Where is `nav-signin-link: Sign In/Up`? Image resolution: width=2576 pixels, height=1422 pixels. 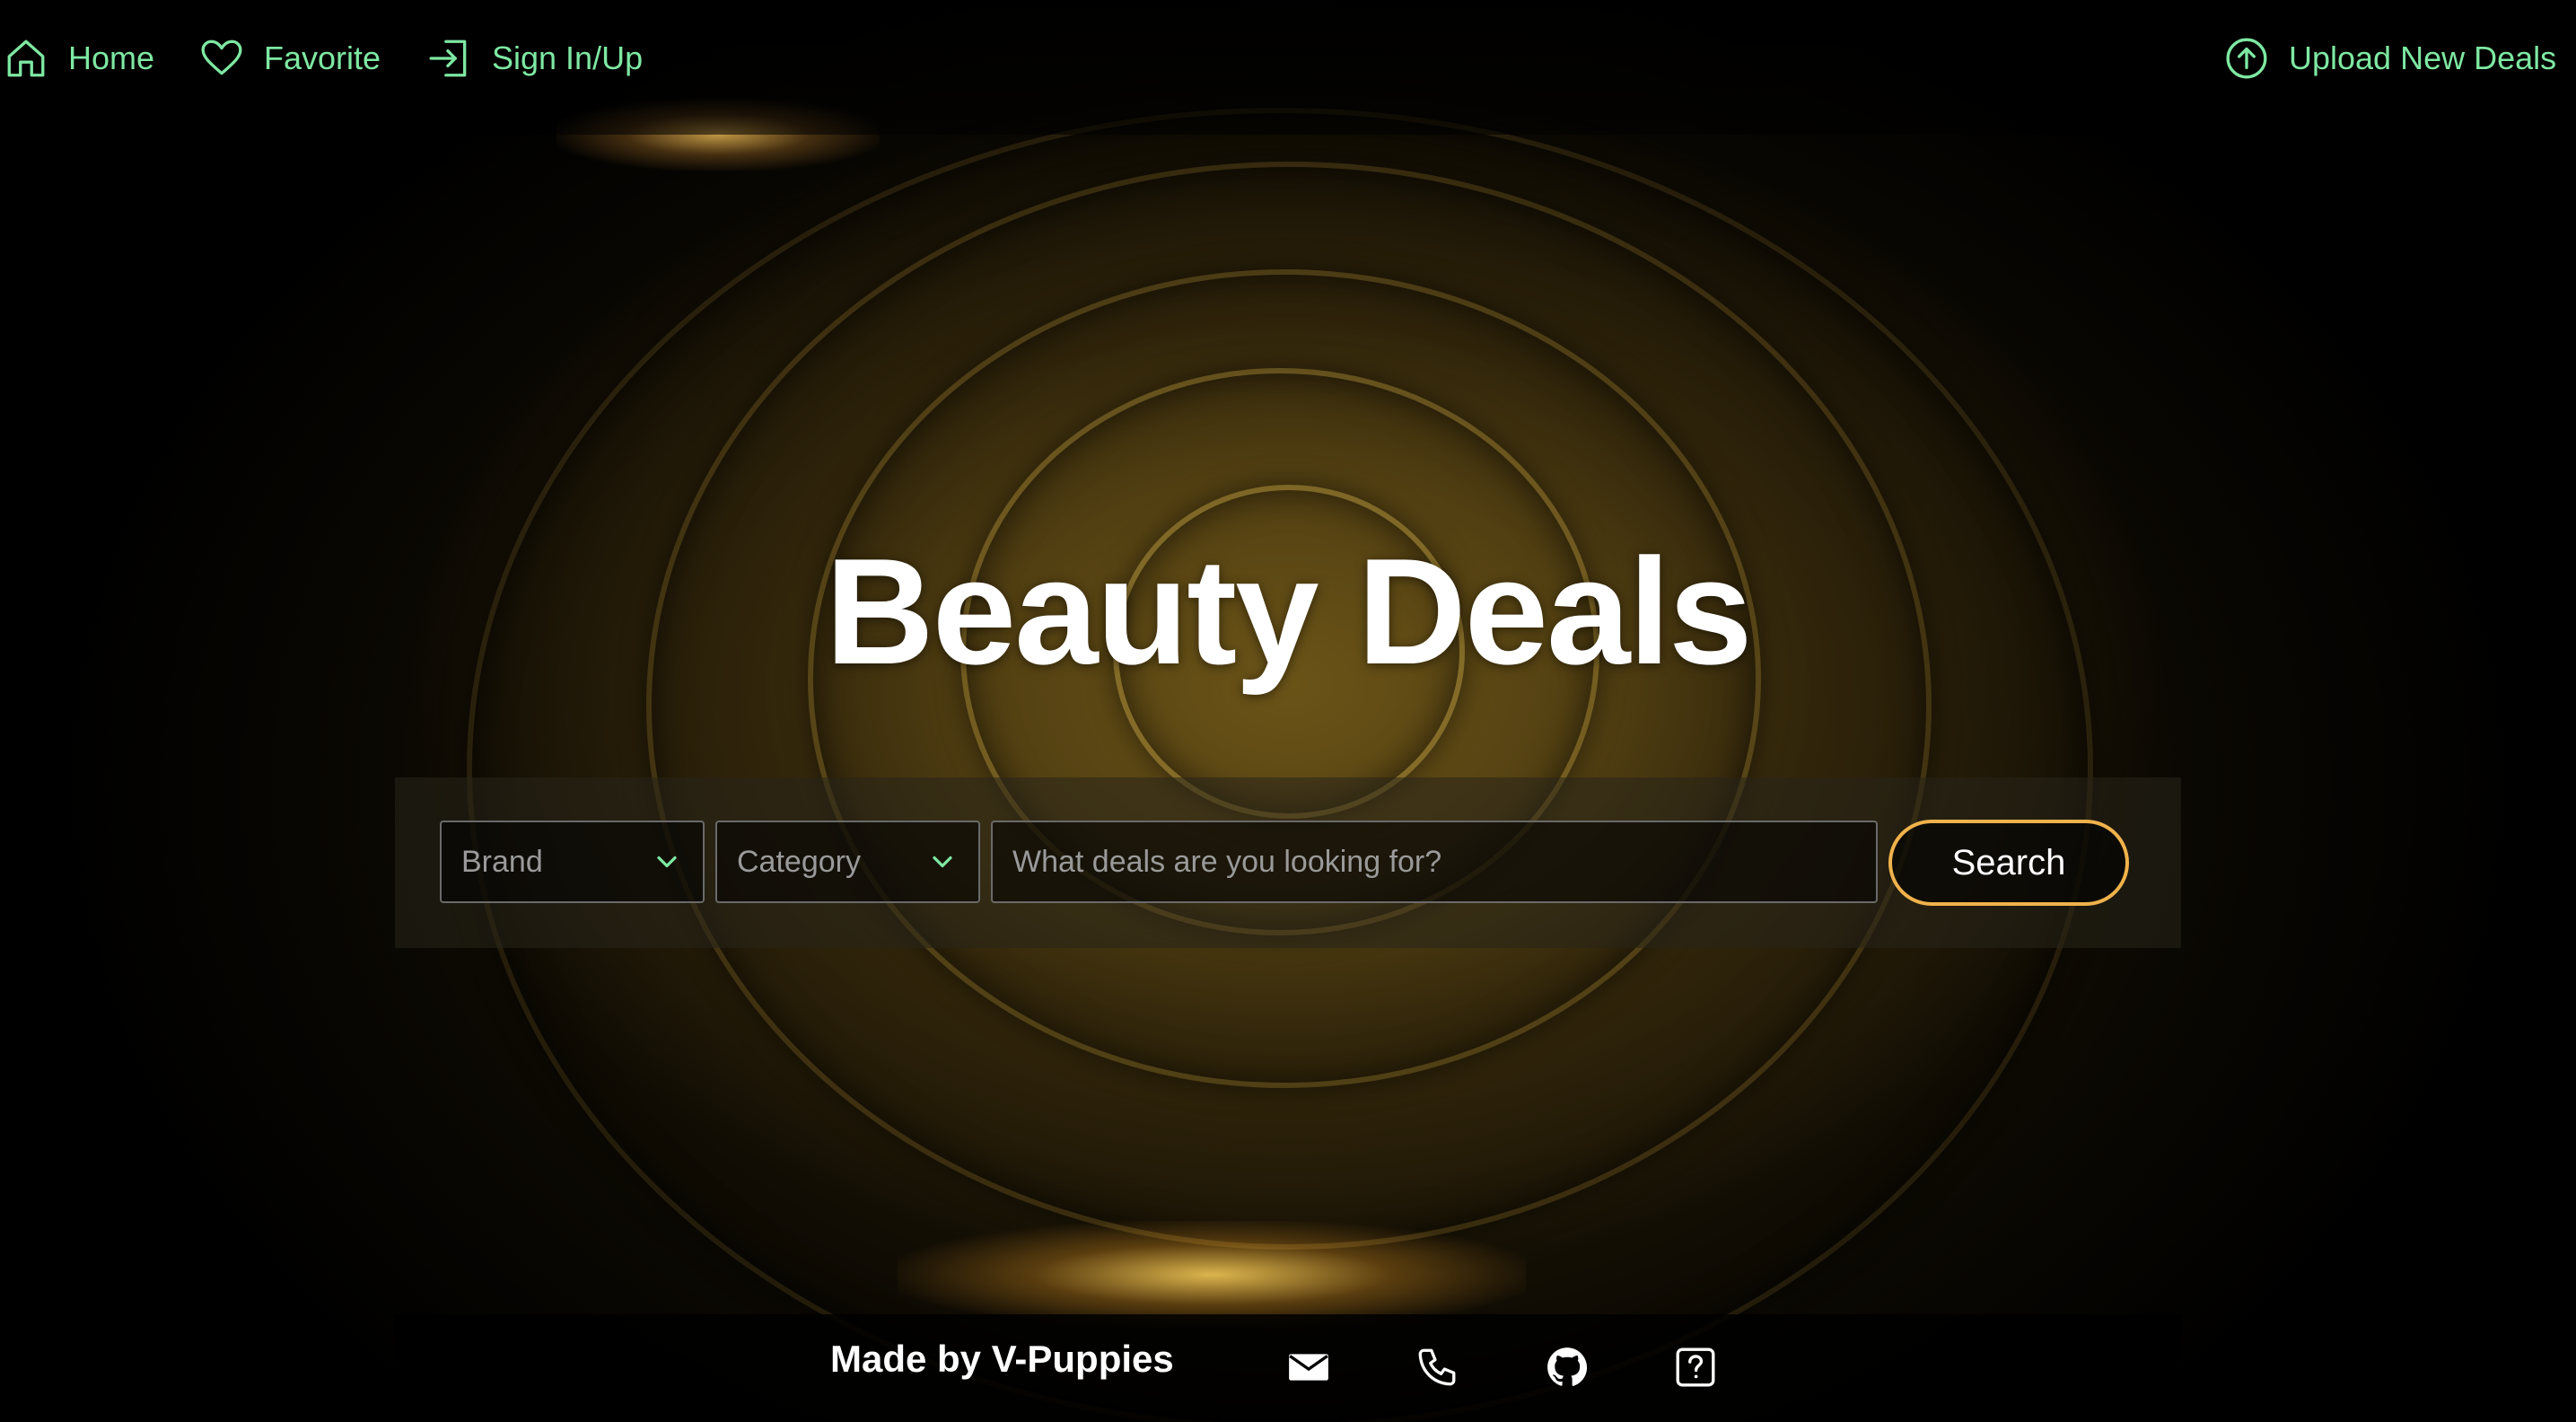 nav-signin-link: Sign In/Up is located at coordinates (535, 58).